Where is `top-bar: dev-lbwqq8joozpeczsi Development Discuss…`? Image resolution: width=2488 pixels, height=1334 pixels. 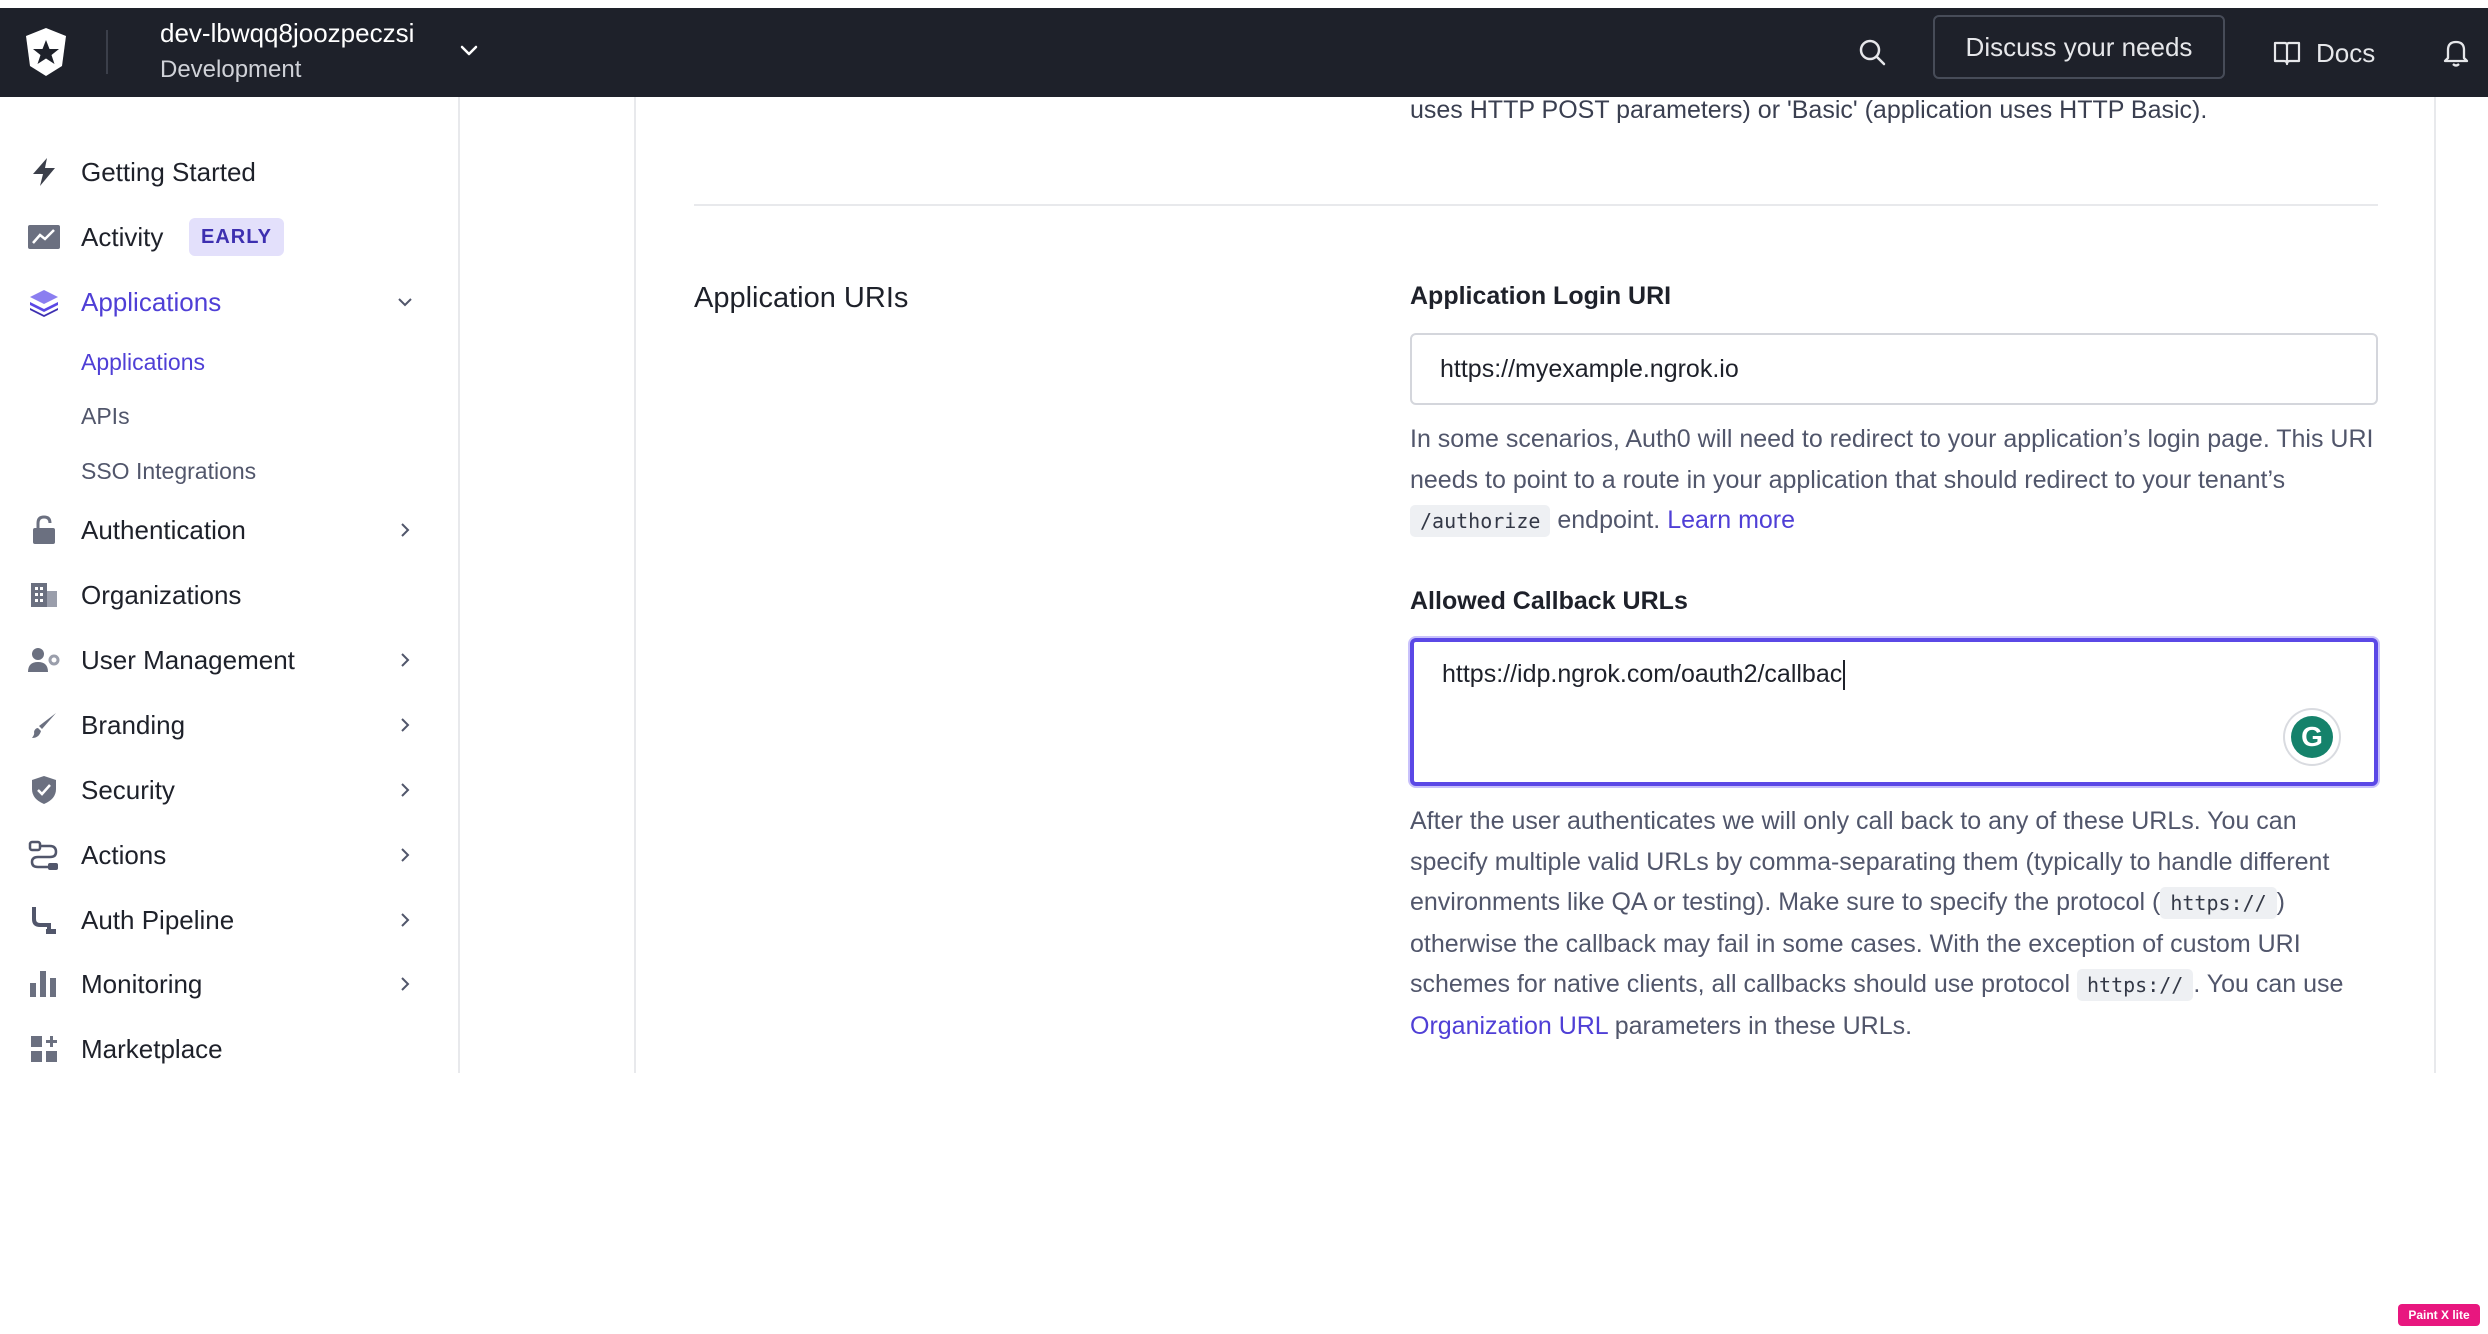
top-bar: dev-lbwqq8joozpeczsi Development Discuss… is located at coordinates (1244, 52).